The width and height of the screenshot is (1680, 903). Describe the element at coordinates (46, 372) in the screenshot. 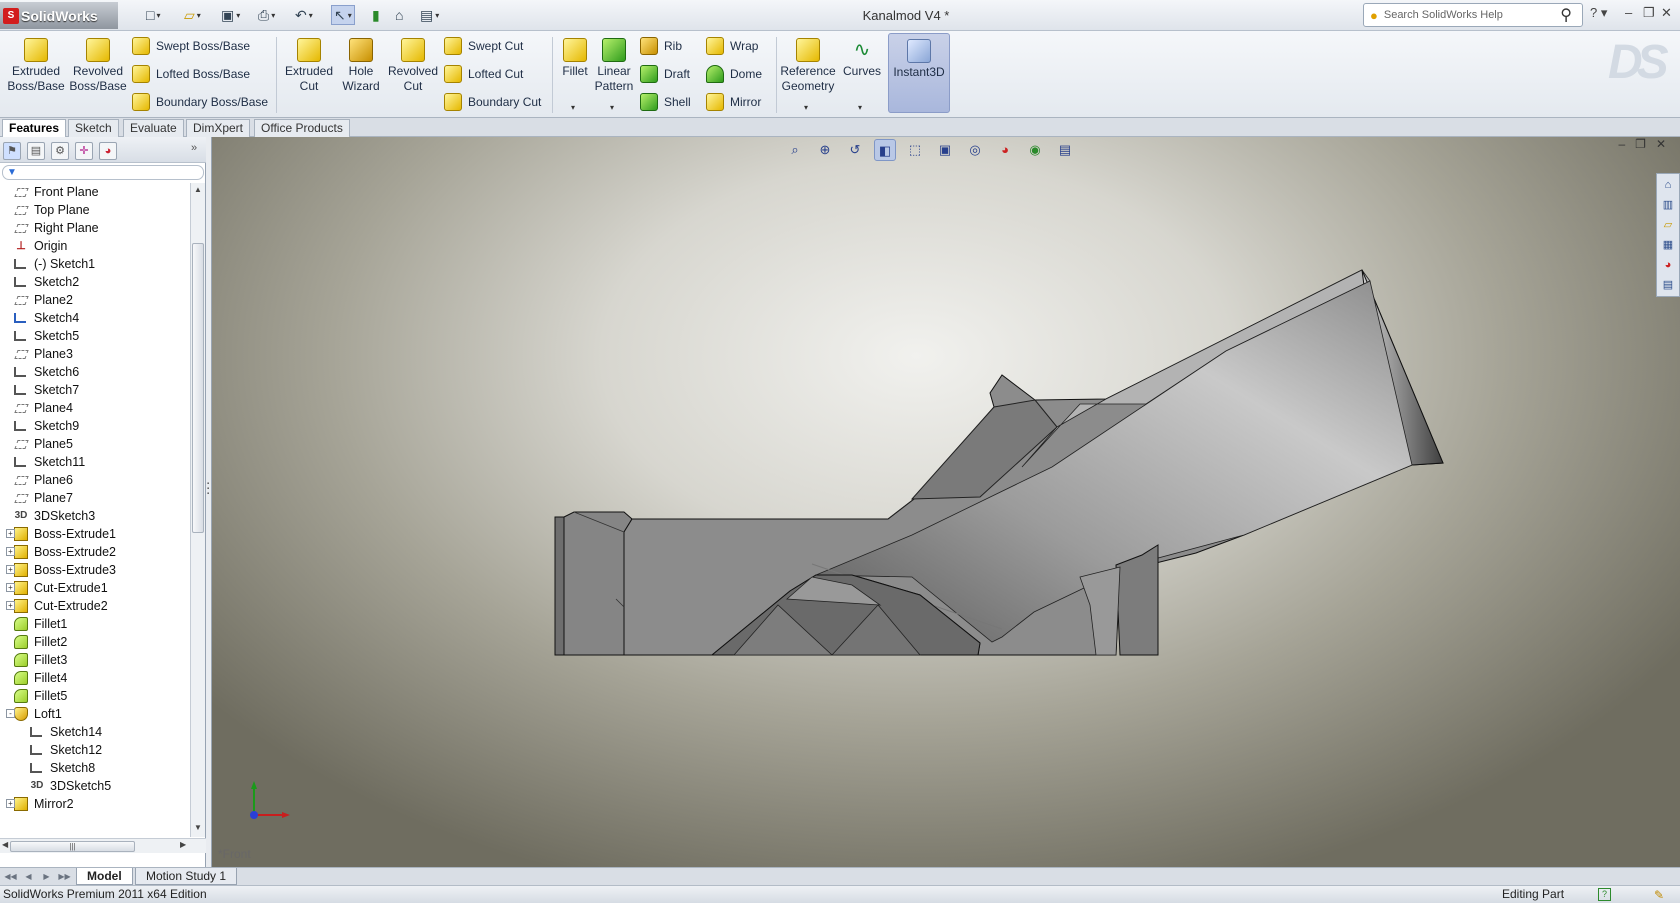

I see `tree-item: Sketch6` at that location.